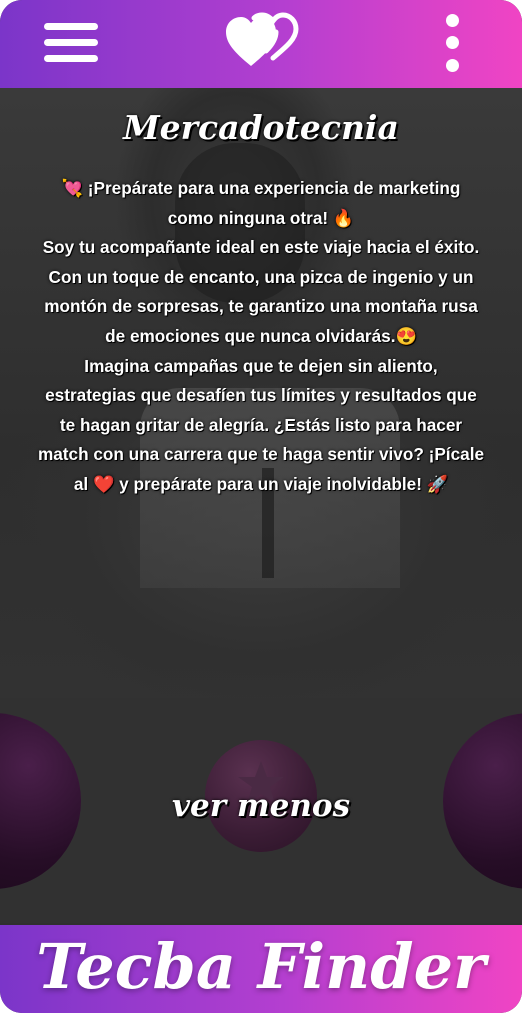 The image size is (522, 1013). I want to click on top-bar, so click(261, 44).